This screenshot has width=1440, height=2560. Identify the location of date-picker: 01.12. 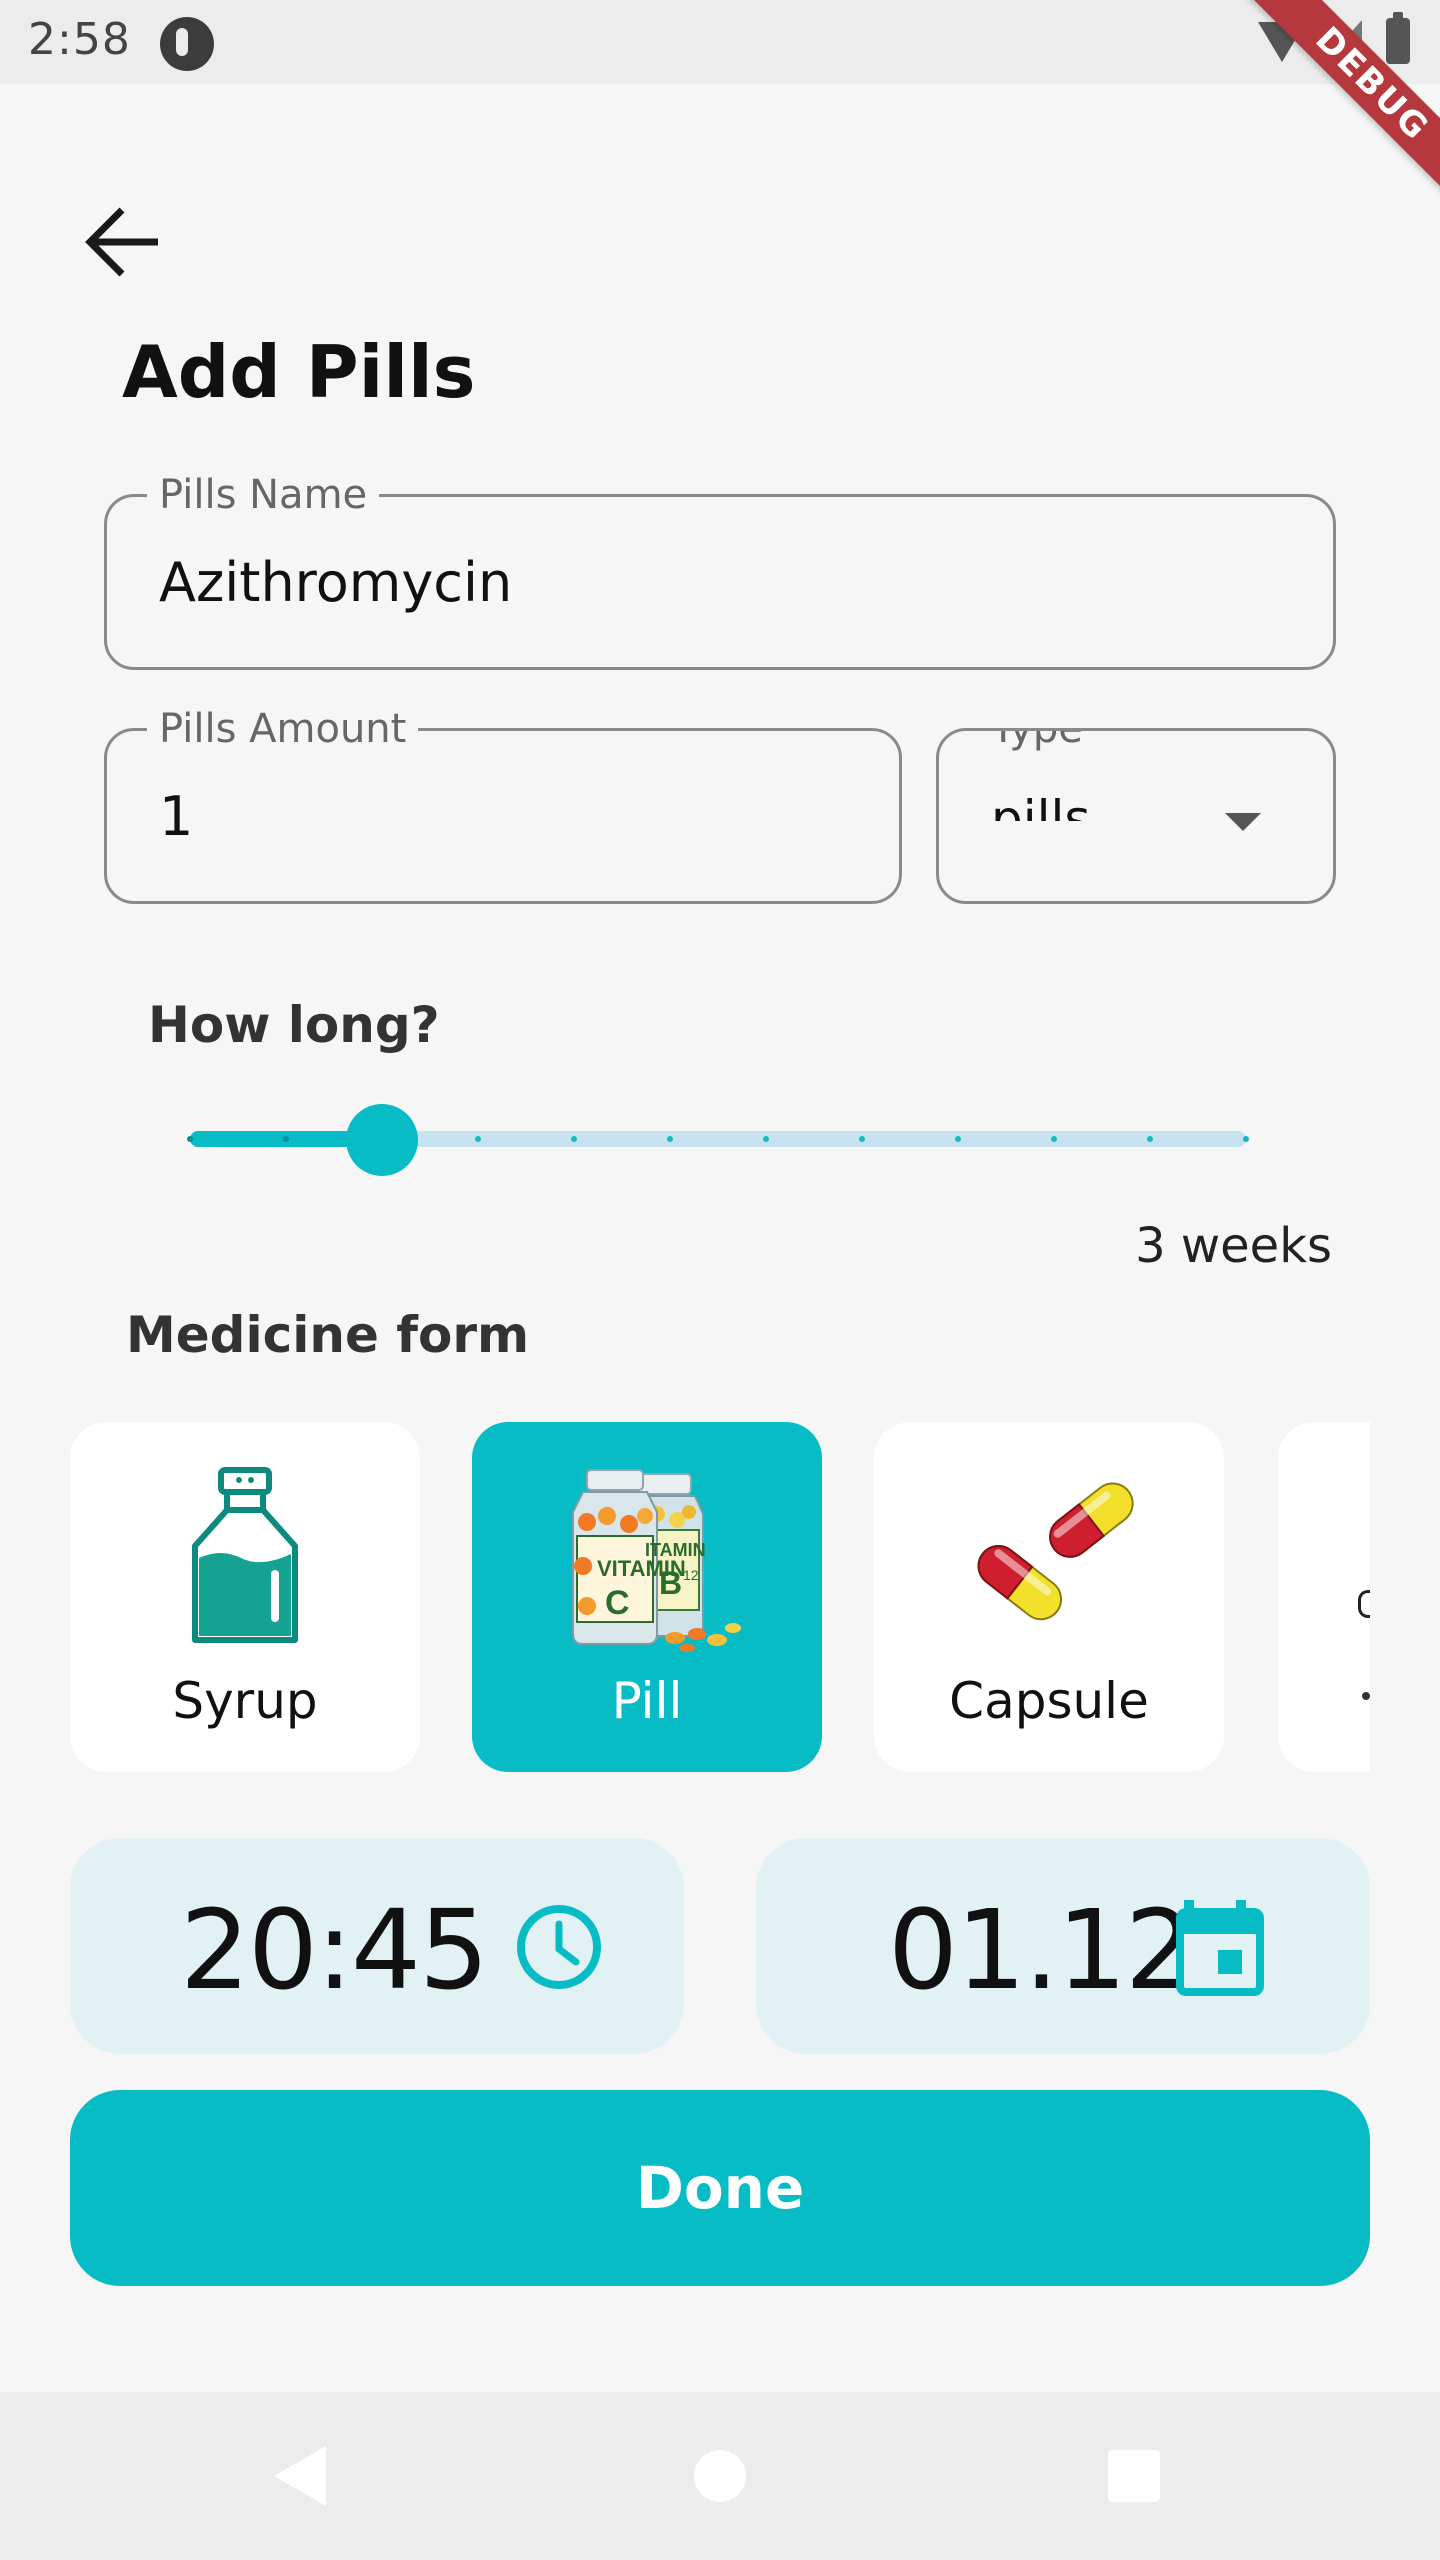
(1063, 1946).